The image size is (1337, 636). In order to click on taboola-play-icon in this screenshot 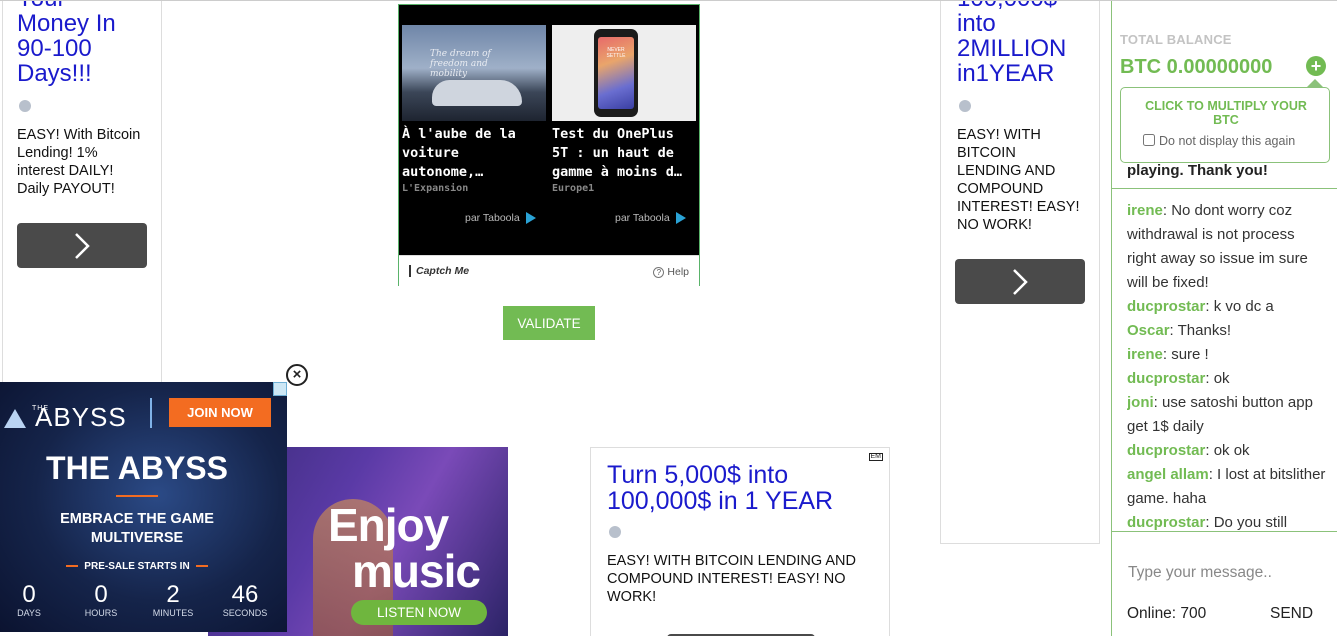, I will do `click(530, 218)`.